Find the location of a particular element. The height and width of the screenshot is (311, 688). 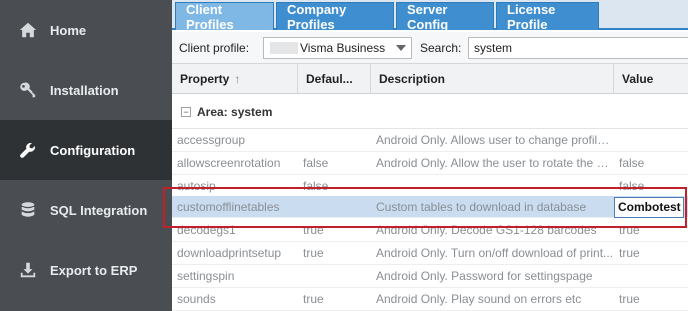

database-icon is located at coordinates (28, 210).